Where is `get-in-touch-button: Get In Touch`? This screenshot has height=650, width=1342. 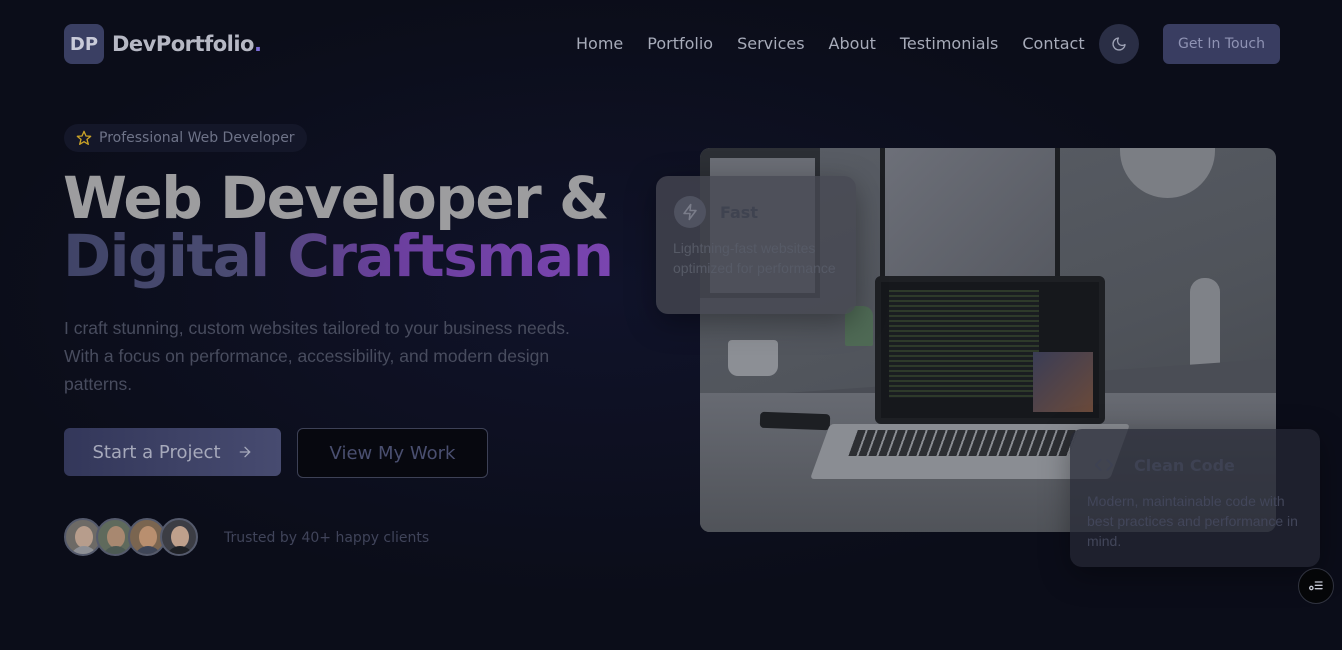 get-in-touch-button: Get In Touch is located at coordinates (1221, 44).